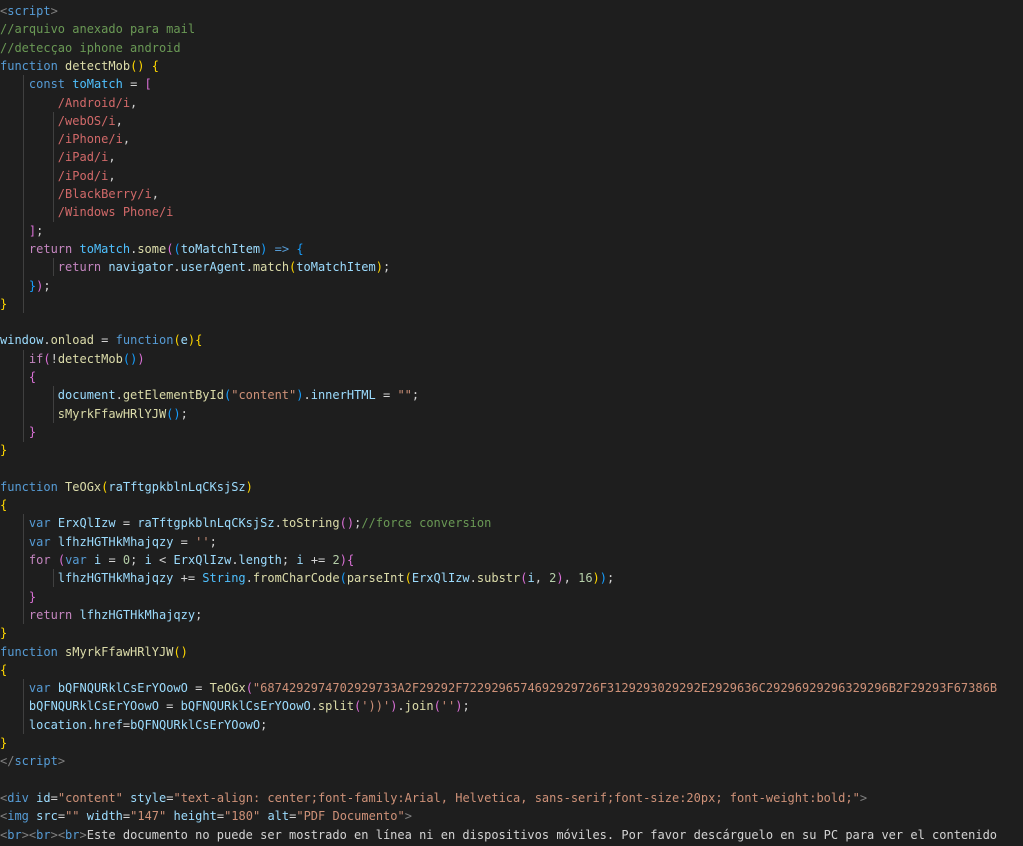 This screenshot has width=1023, height=846. Describe the element at coordinates (511, 725) in the screenshot. I see `code-line: location.href=bQFNQURklCsErYOowO;` at that location.